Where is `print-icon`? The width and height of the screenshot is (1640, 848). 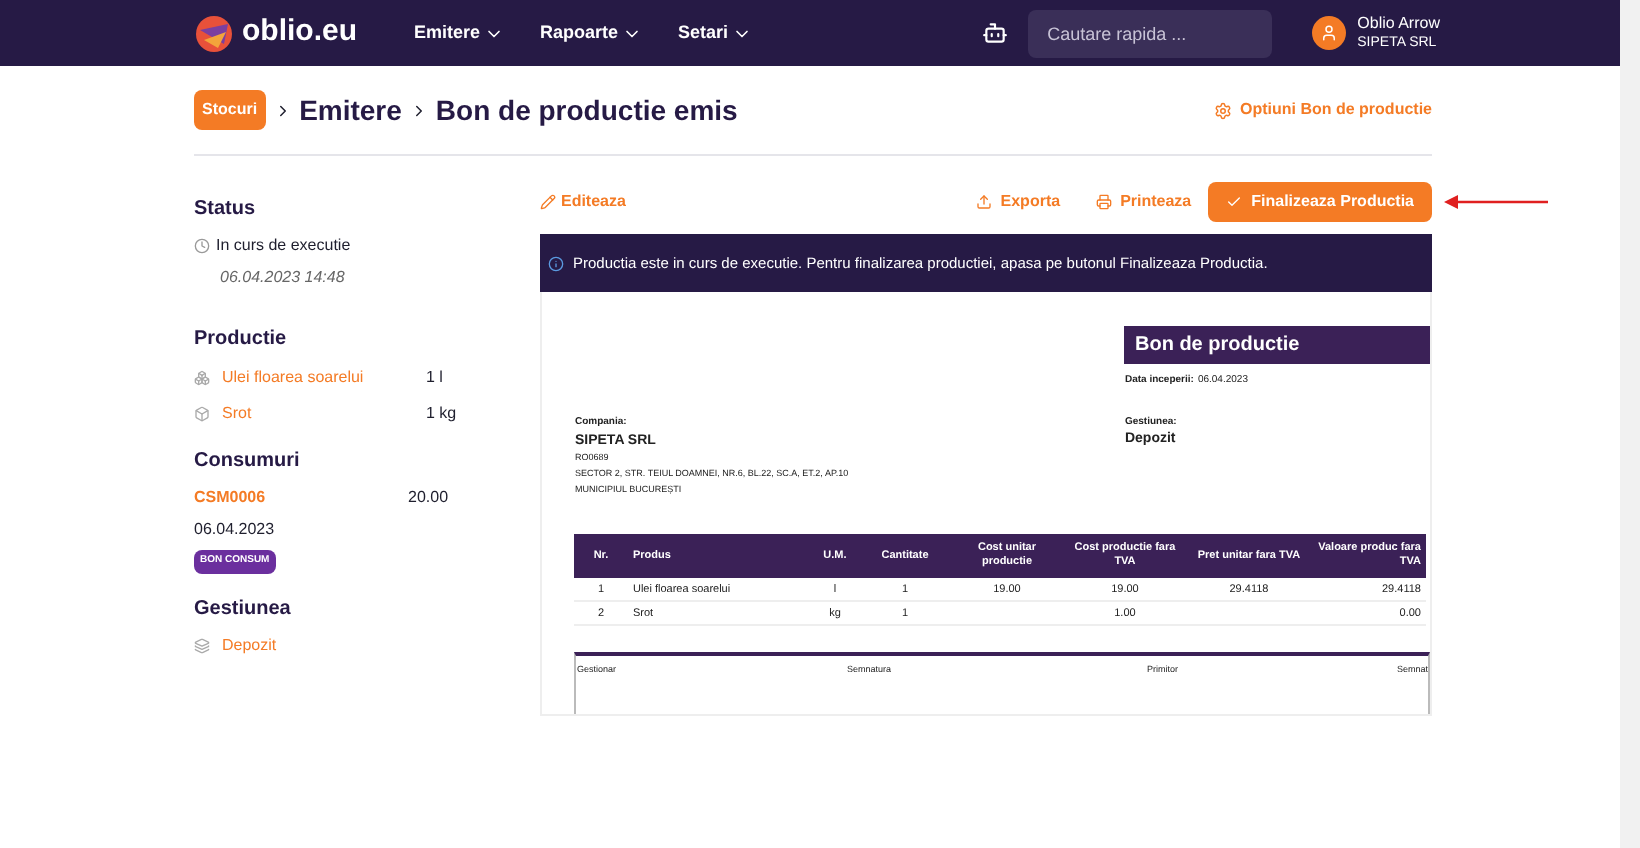
print-icon is located at coordinates (1104, 202).